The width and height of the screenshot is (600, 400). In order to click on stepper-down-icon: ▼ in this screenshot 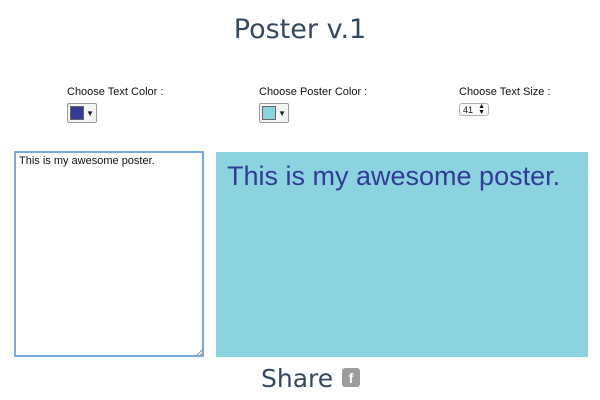, I will do `click(481, 112)`.